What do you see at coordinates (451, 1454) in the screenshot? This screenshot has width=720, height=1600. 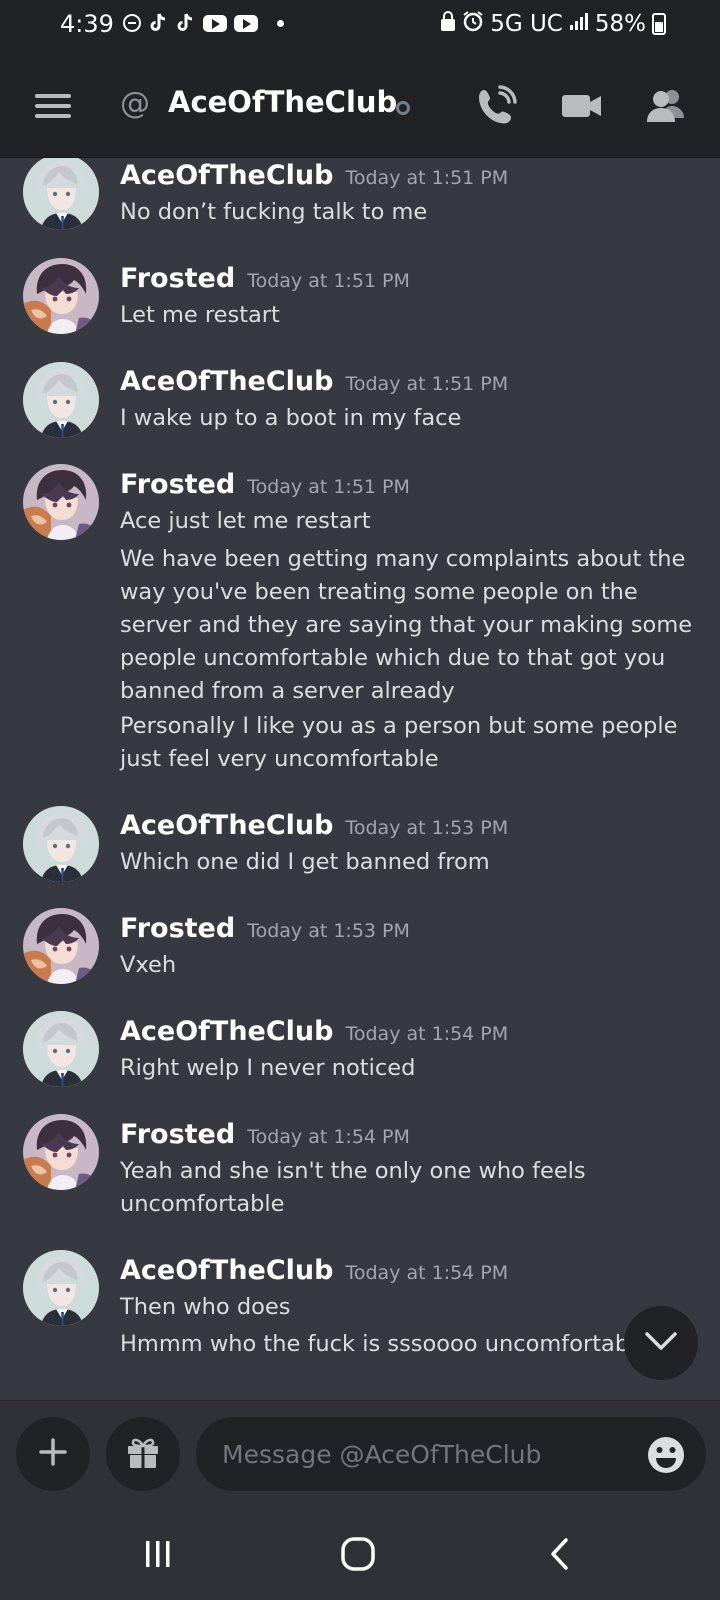 I see `message-input` at bounding box center [451, 1454].